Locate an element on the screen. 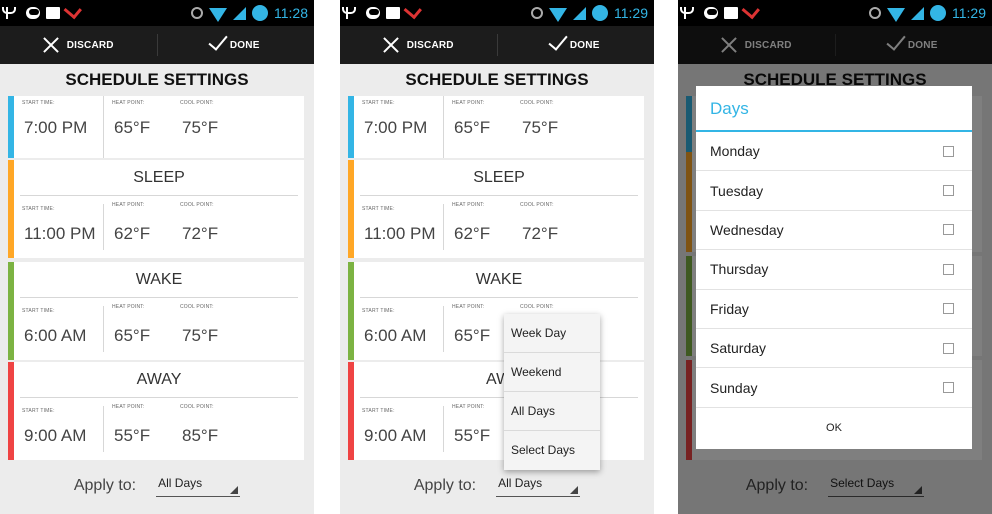 The width and height of the screenshot is (992, 514). day-item-friday: Friday is located at coordinates (834, 309).